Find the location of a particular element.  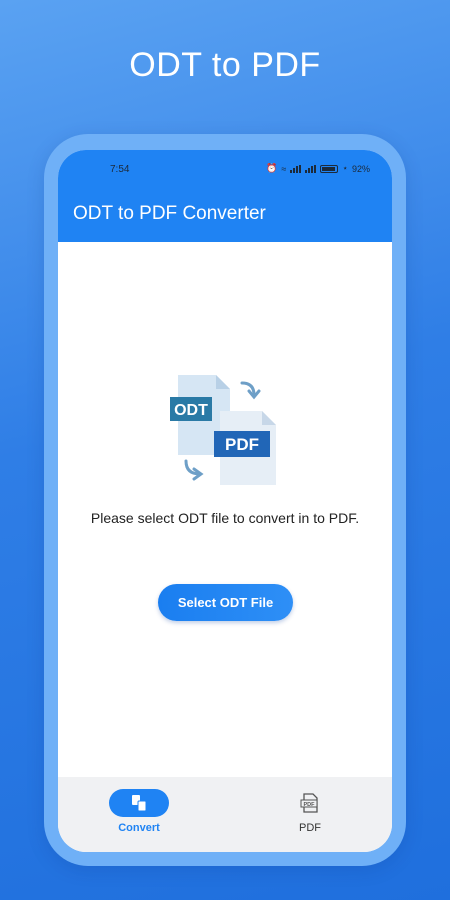

svg-text: PDF is located at coordinates (310, 805).